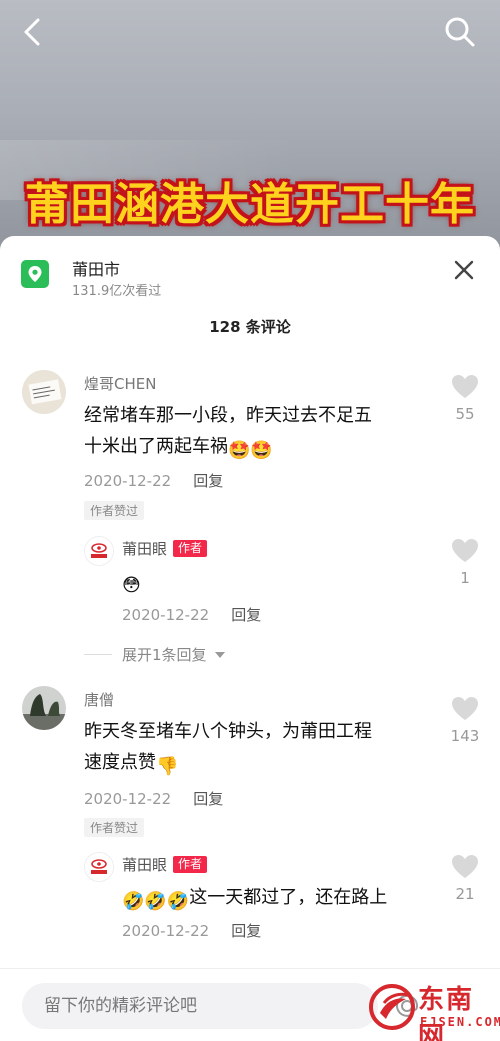 Image resolution: width=500 pixels, height=1041 pixels. I want to click on back-button, so click(32, 32).